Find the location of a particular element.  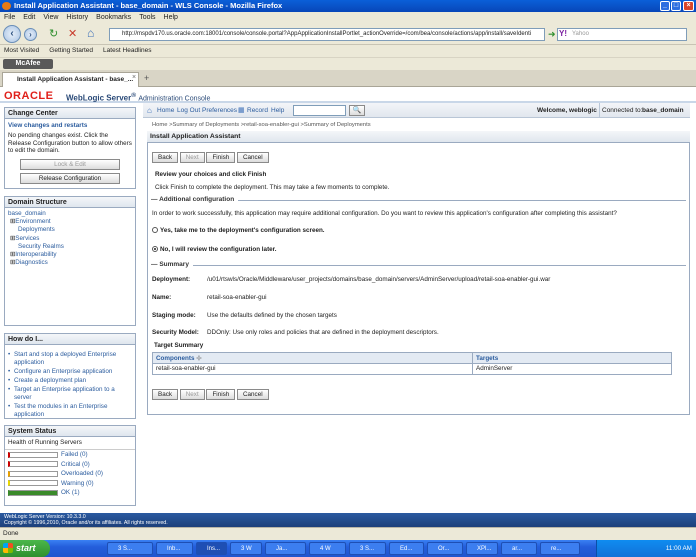

windows-taskbar is located at coordinates (348, 548).